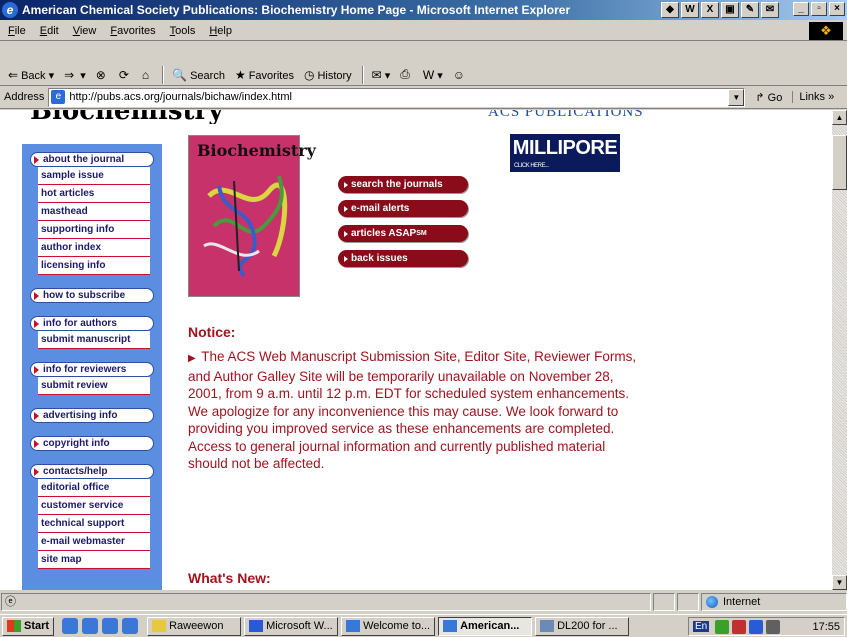 This screenshot has width=847, height=637. Describe the element at coordinates (94, 386) in the screenshot. I see `sidebar-subitem-submit-review: submit review` at that location.